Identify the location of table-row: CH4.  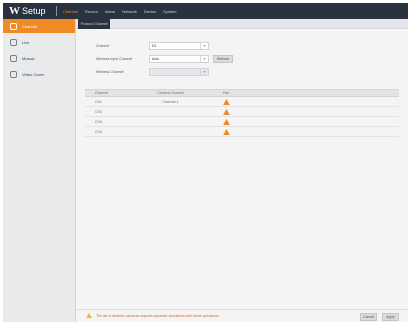
(242, 132).